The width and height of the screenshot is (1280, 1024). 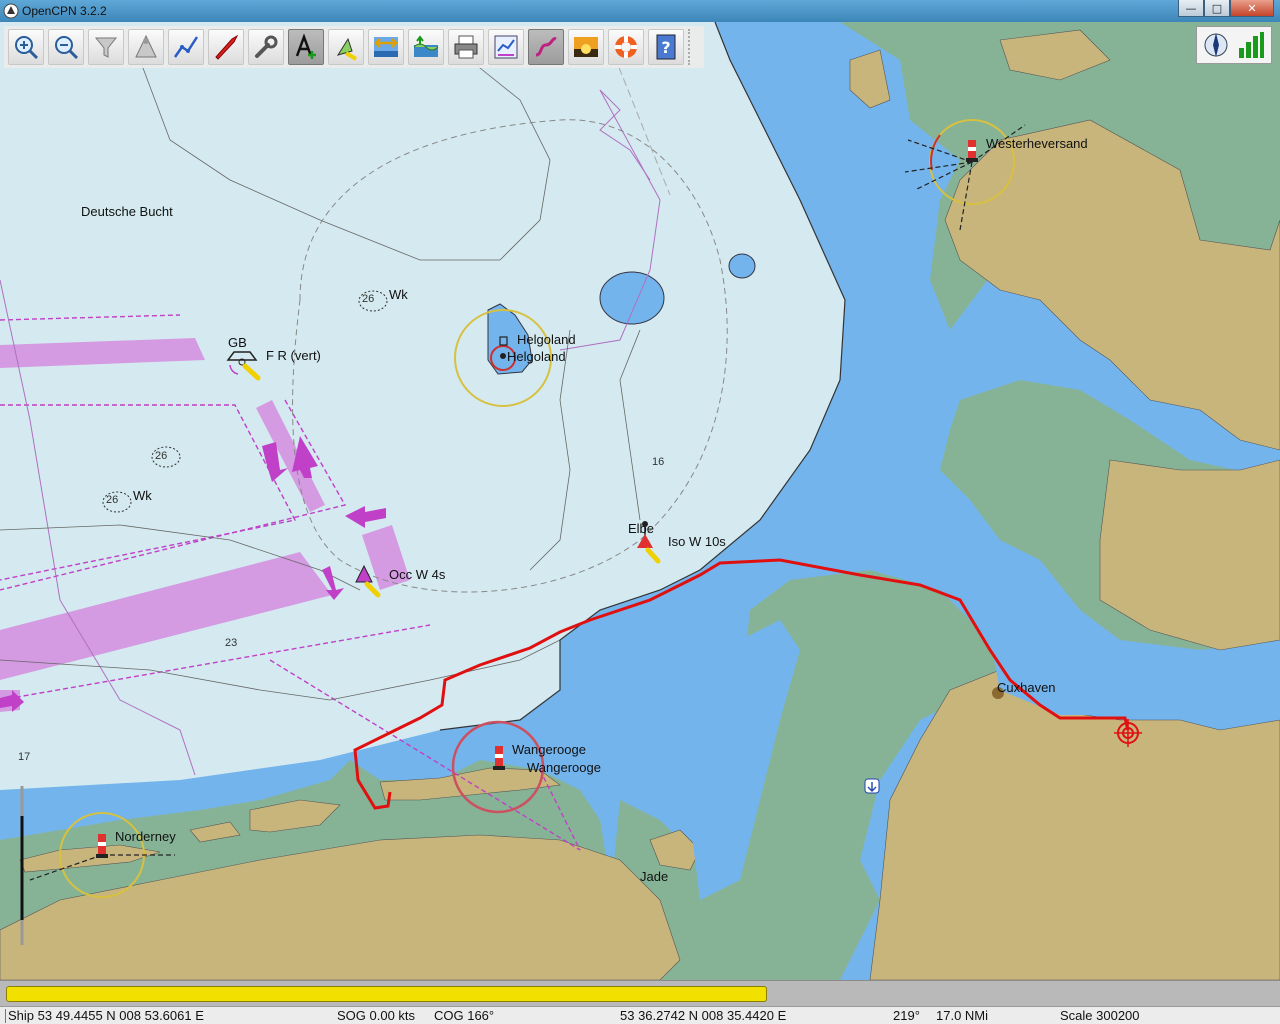 I want to click on zoom-in-button, so click(x=26, y=47).